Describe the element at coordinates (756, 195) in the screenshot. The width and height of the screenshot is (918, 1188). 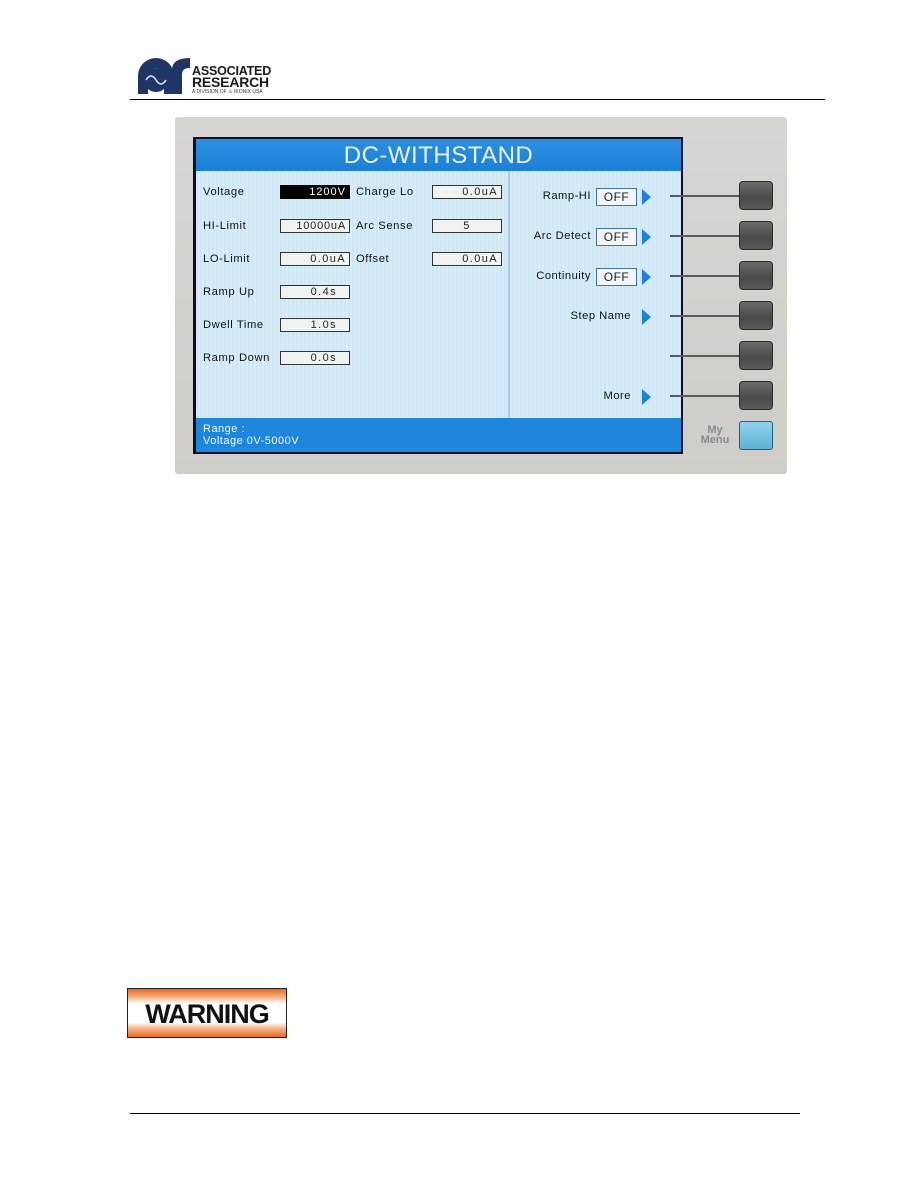
I see `softkey-1-button` at that location.